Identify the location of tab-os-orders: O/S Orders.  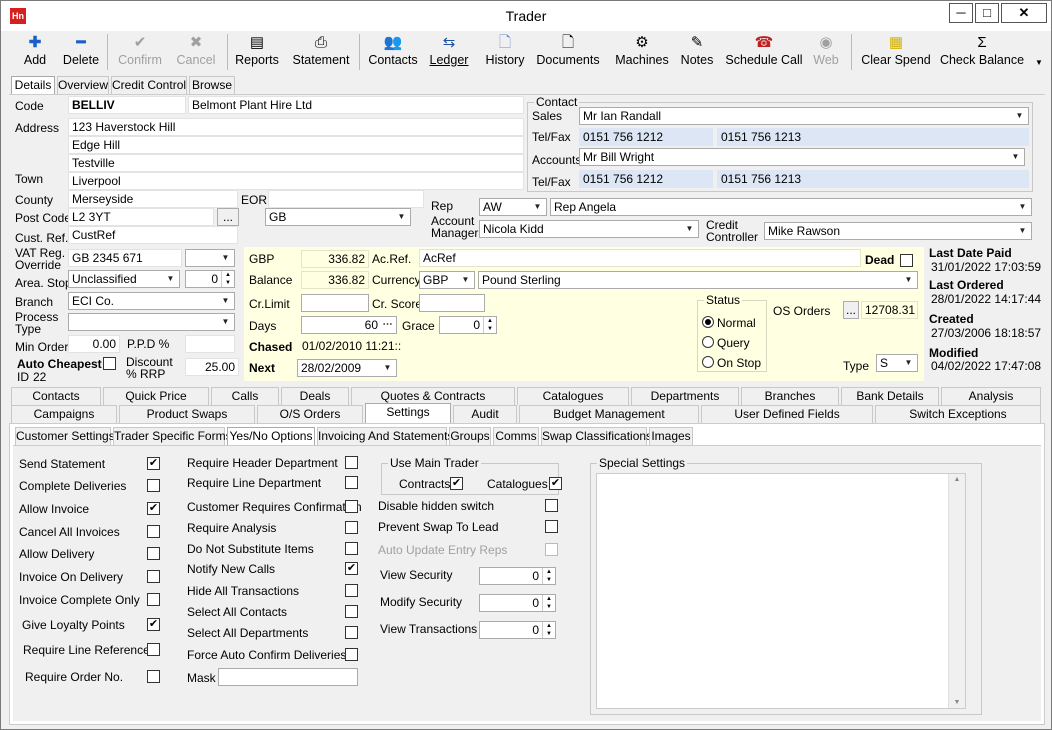
(310, 414).